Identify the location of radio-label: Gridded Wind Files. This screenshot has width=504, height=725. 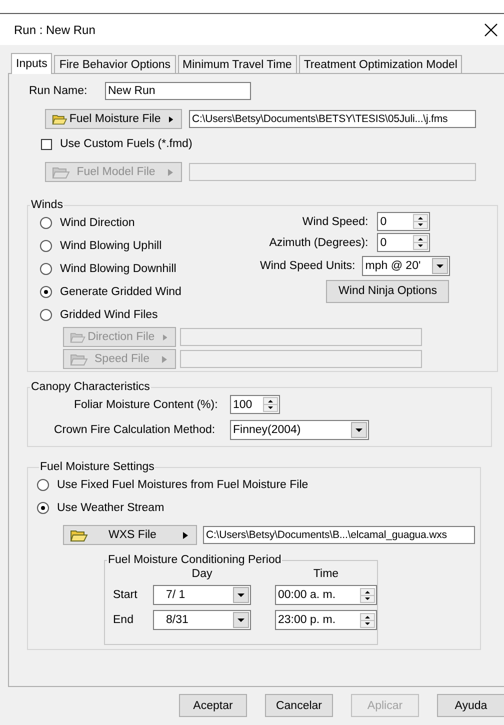
(109, 314).